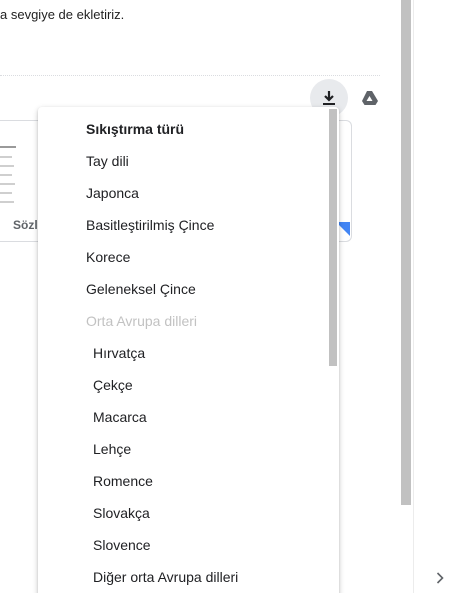 The width and height of the screenshot is (454, 593). I want to click on email-body-text: a sevgiye de ekletiriz., so click(62, 14).